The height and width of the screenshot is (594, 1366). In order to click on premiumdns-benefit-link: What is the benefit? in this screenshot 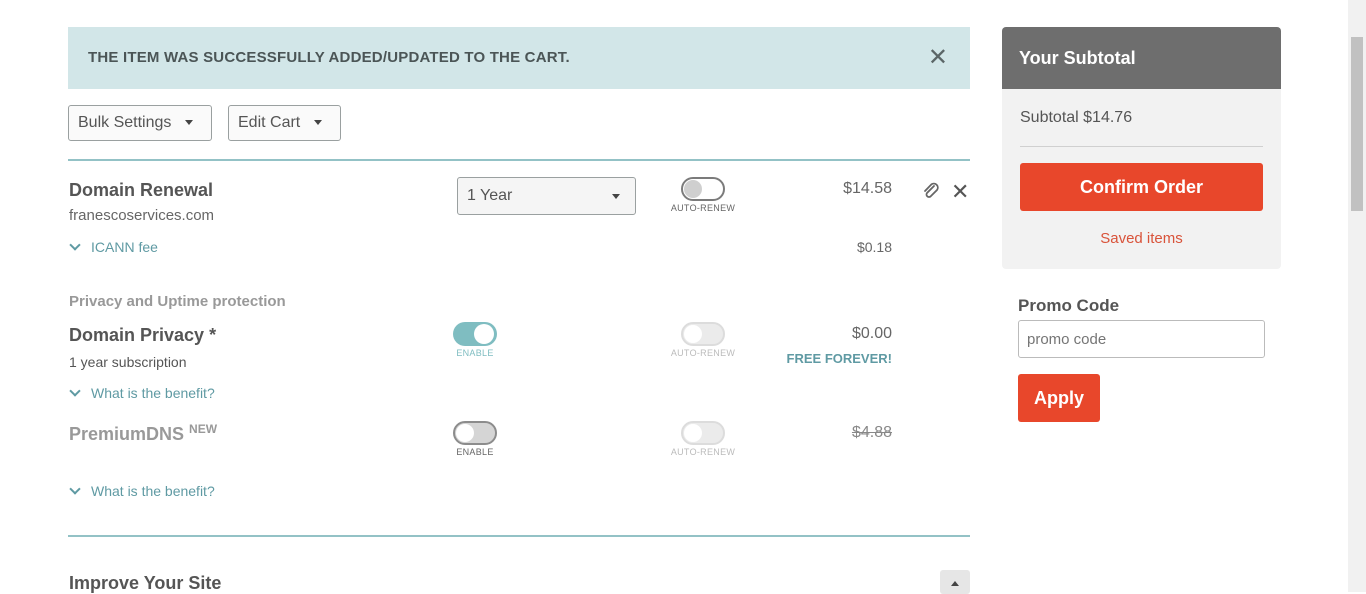, I will do `click(142, 491)`.